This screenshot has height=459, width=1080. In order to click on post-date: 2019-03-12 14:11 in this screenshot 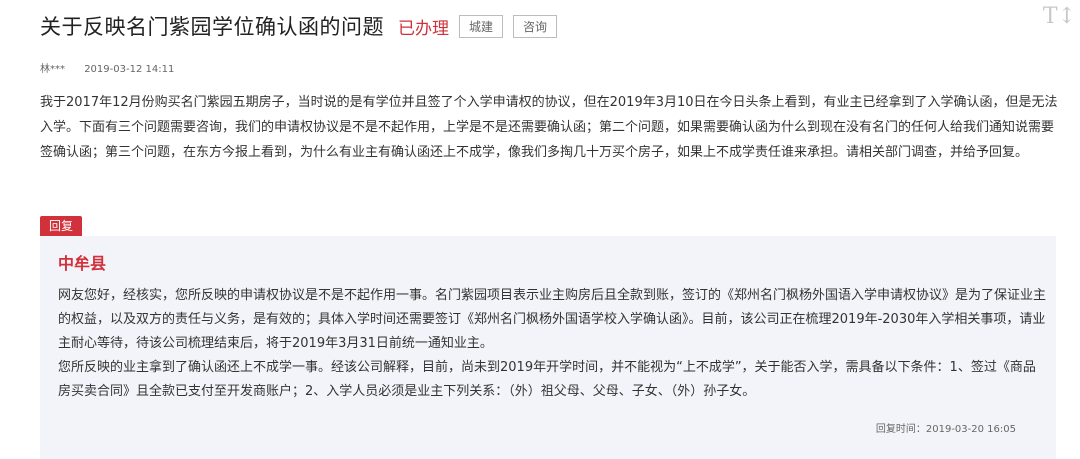, I will do `click(129, 69)`.